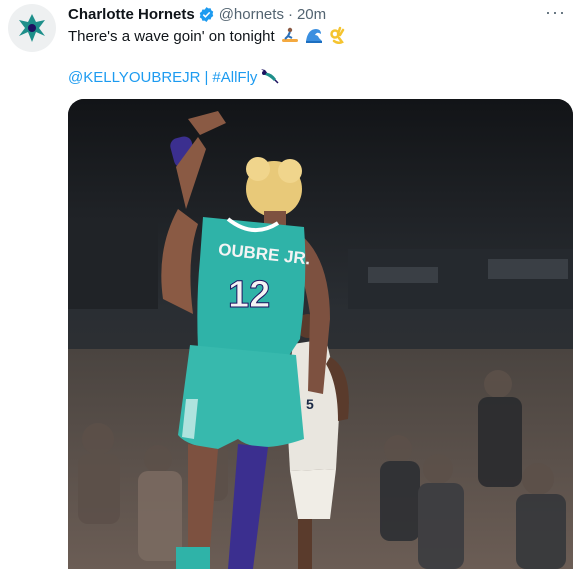 The image size is (576, 569). What do you see at coordinates (311, 14) in the screenshot?
I see `timestamp: 20m` at bounding box center [311, 14].